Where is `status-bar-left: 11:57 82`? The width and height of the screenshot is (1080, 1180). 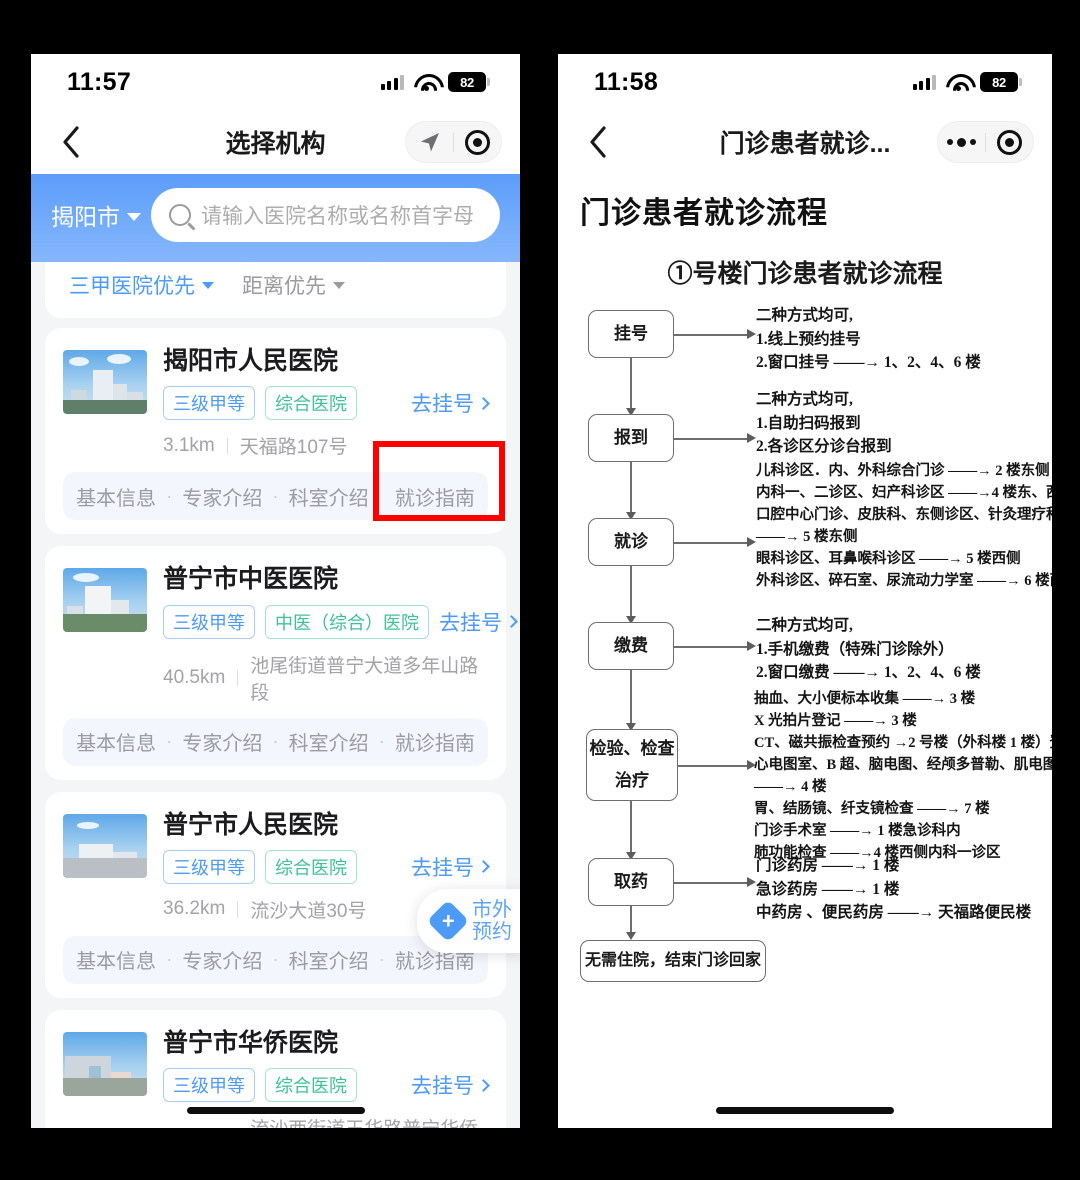
status-bar-left: 11:57 82 is located at coordinates (275, 82).